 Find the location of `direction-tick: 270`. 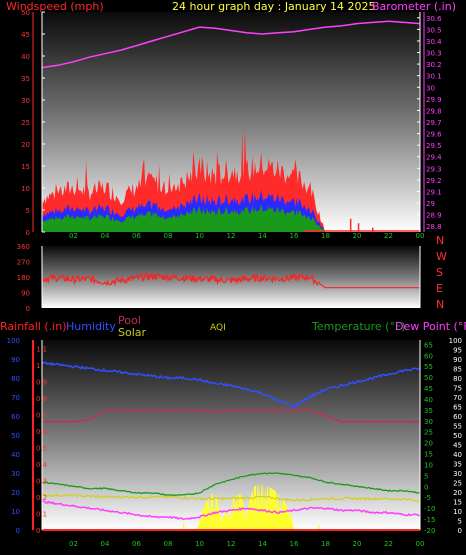

direction-tick: 270 is located at coordinates (23, 263).